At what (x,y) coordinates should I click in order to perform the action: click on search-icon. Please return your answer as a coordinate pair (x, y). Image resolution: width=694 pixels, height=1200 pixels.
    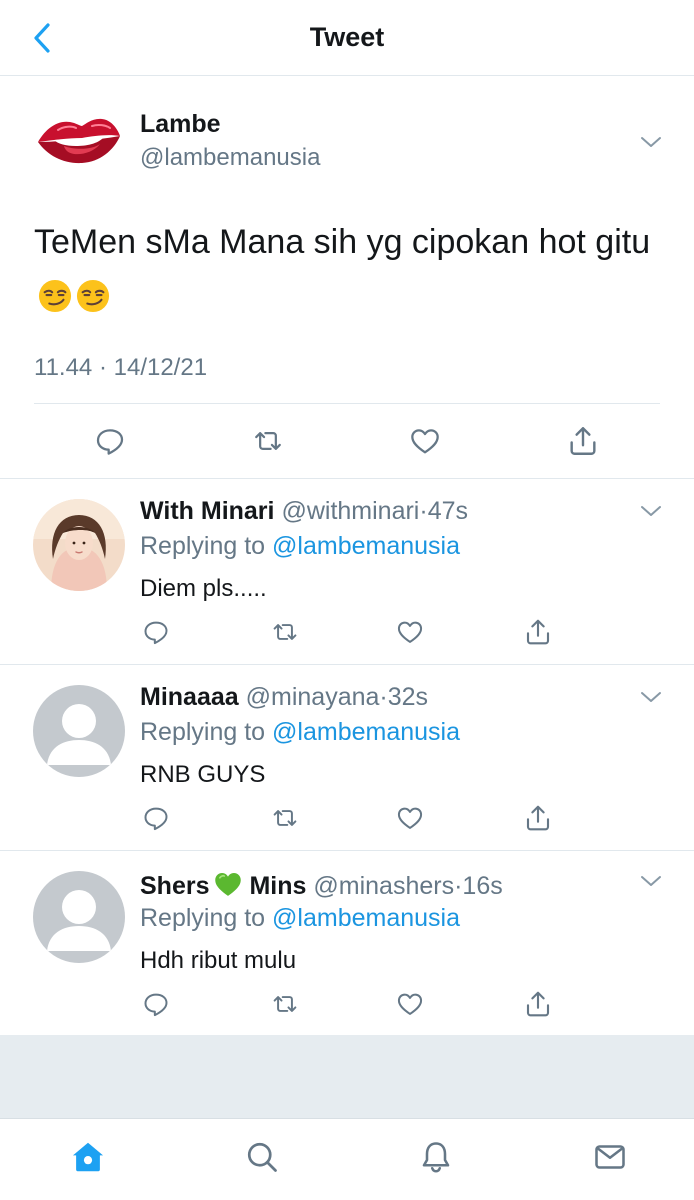
    Looking at the image, I should click on (262, 1157).